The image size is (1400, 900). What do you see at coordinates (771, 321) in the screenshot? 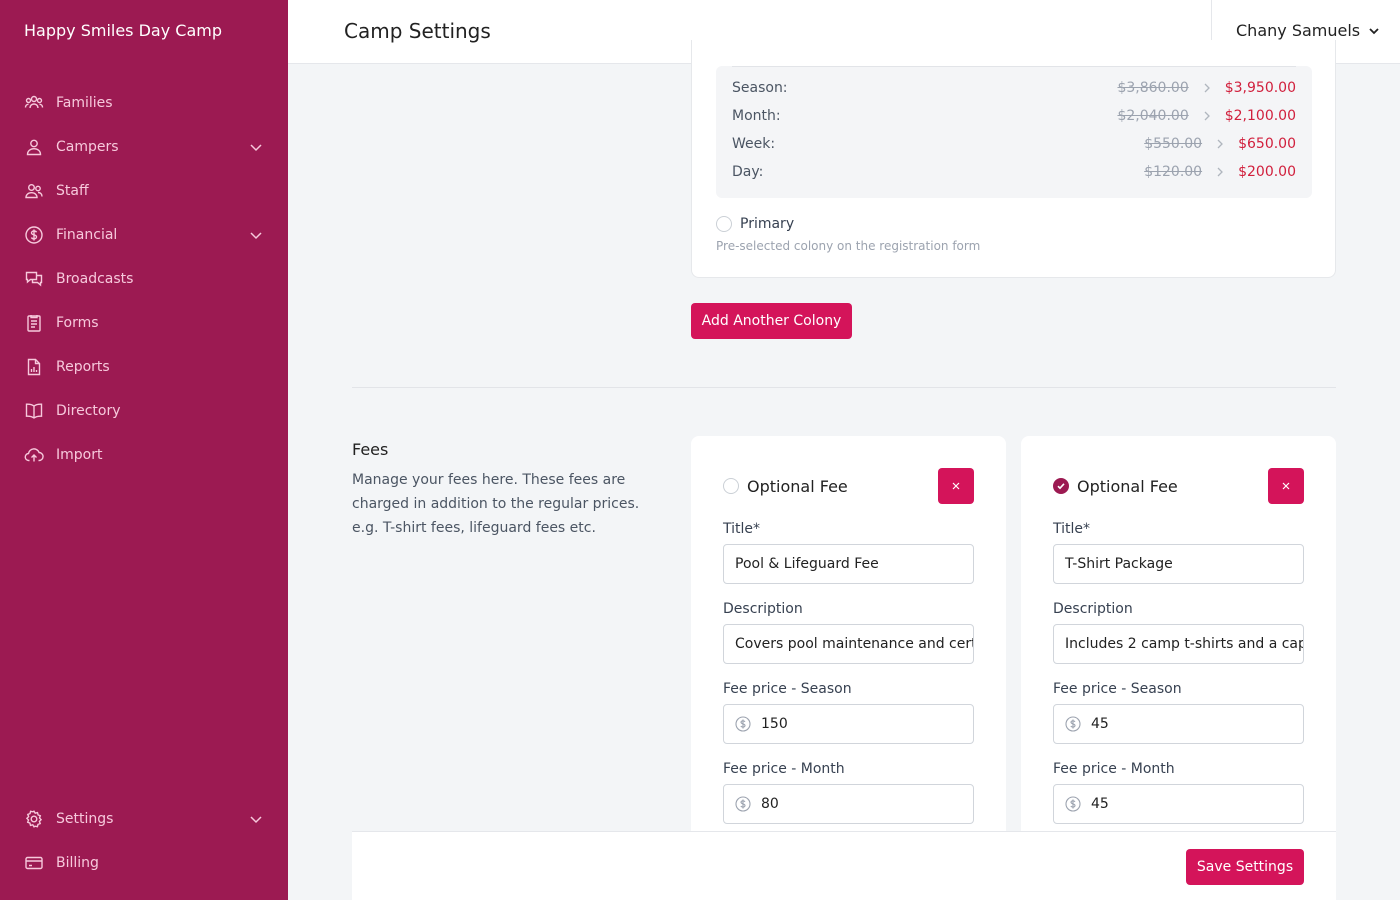
I see `add-colony-button: Add Another Colony` at bounding box center [771, 321].